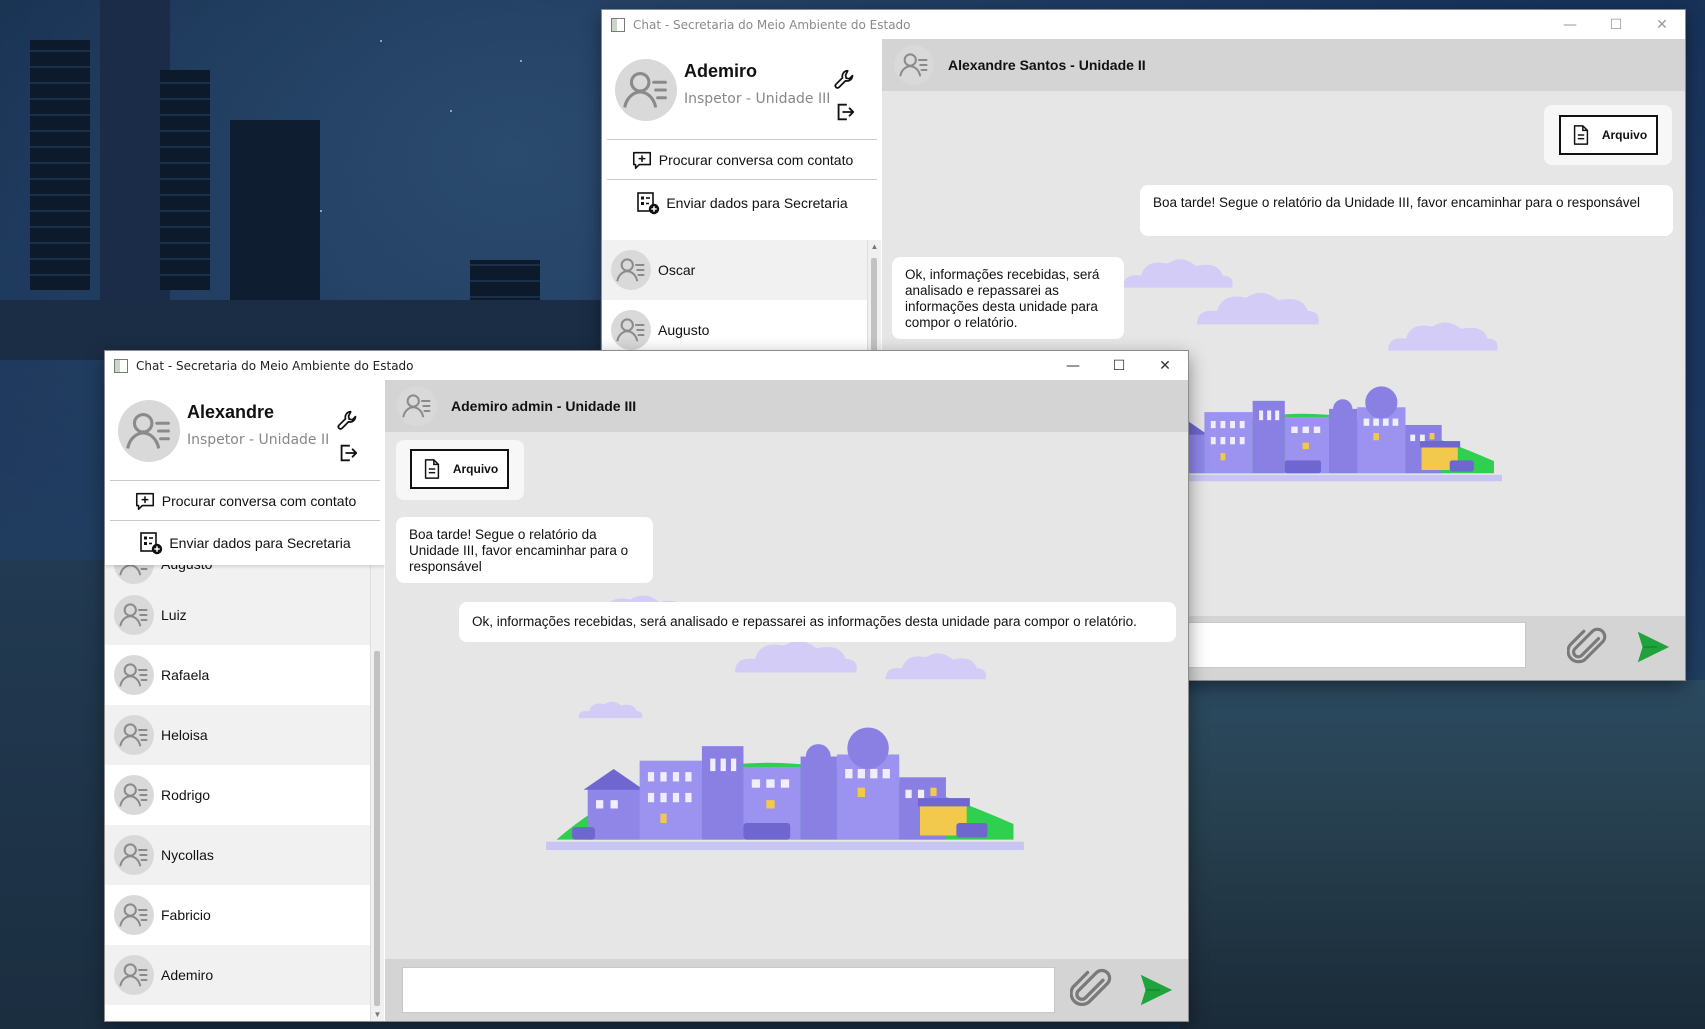 The image size is (1705, 1029). I want to click on contact-item: Fabricio, so click(237, 915).